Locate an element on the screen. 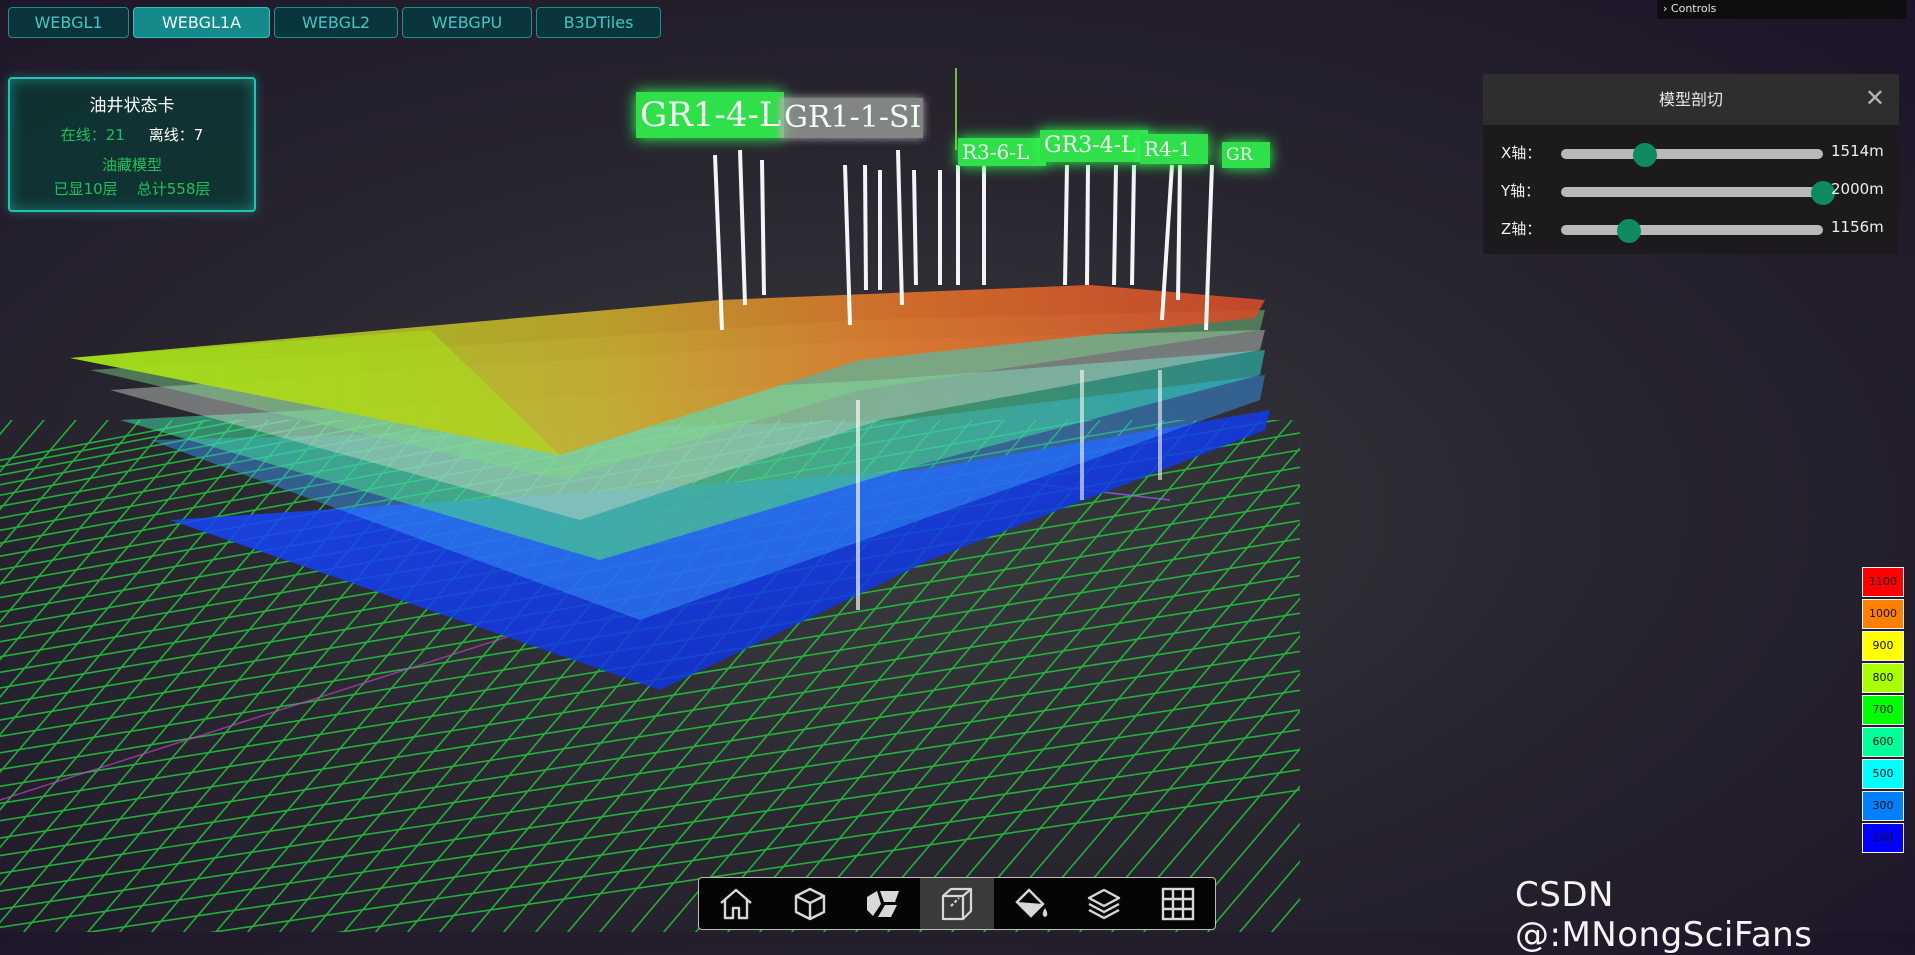  grid-button is located at coordinates (1178, 903).